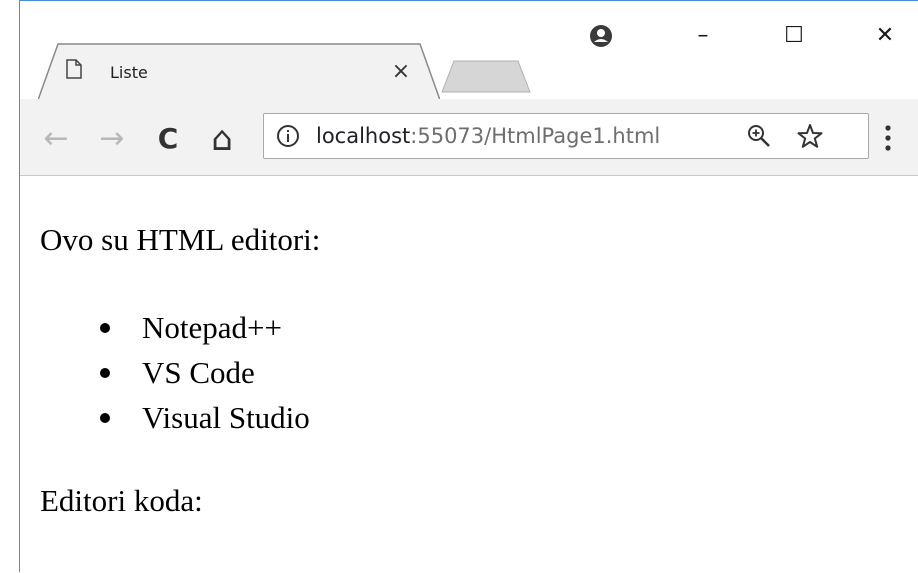 Image resolution: width=918 pixels, height=573 pixels. I want to click on editors-list: Notepad++ VS Code Visual Studio, so click(205, 372).